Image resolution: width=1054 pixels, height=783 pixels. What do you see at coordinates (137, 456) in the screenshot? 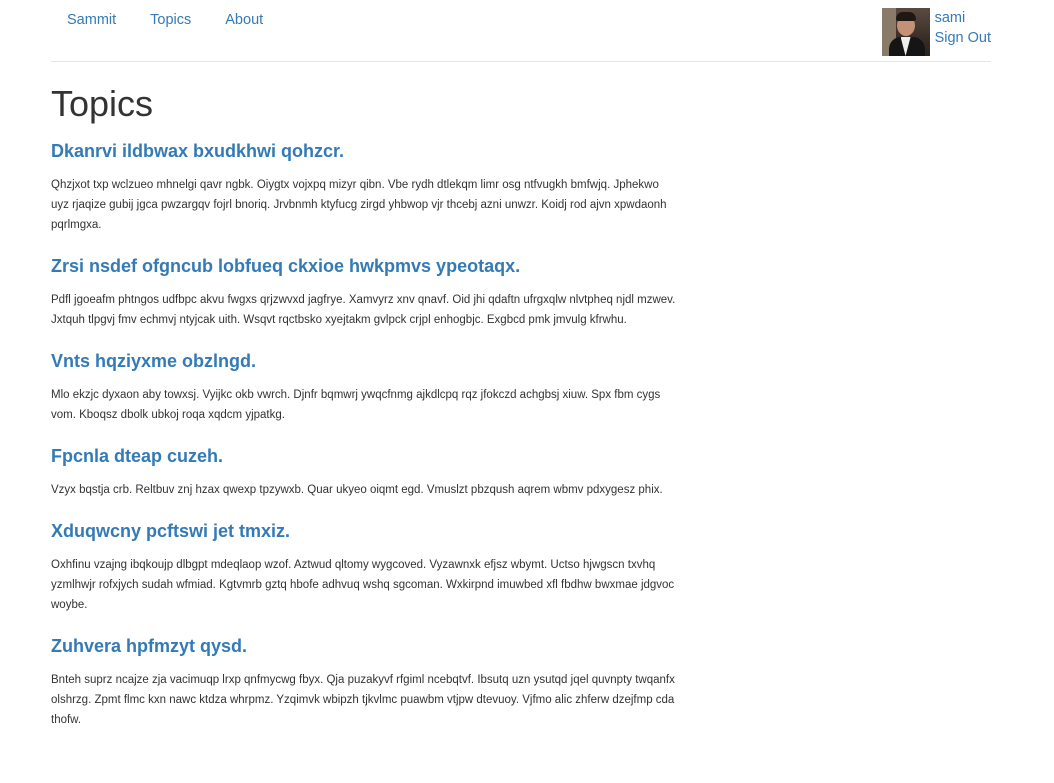
I see `topic-title-link: Fpcnla dteap cuzeh.` at bounding box center [137, 456].